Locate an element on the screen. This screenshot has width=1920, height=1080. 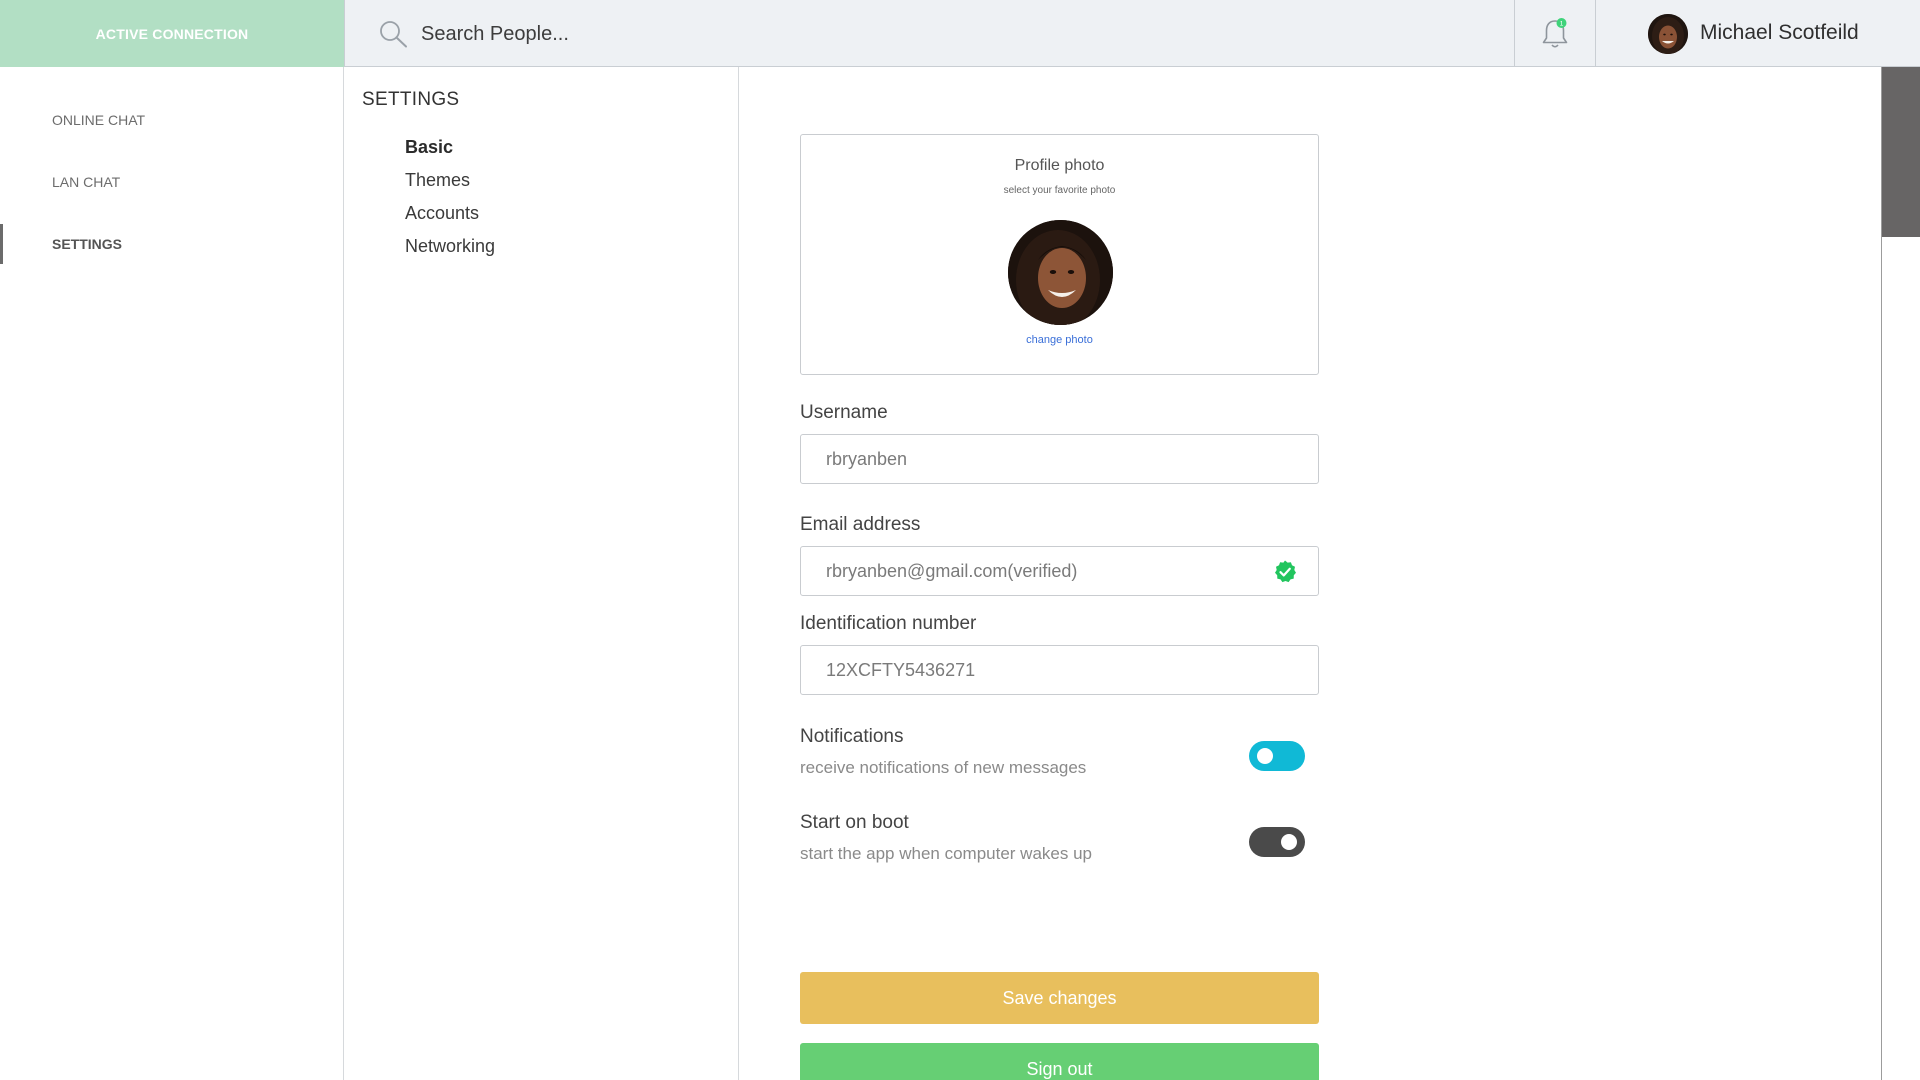
notification-badge: 1 is located at coordinates (1562, 23).